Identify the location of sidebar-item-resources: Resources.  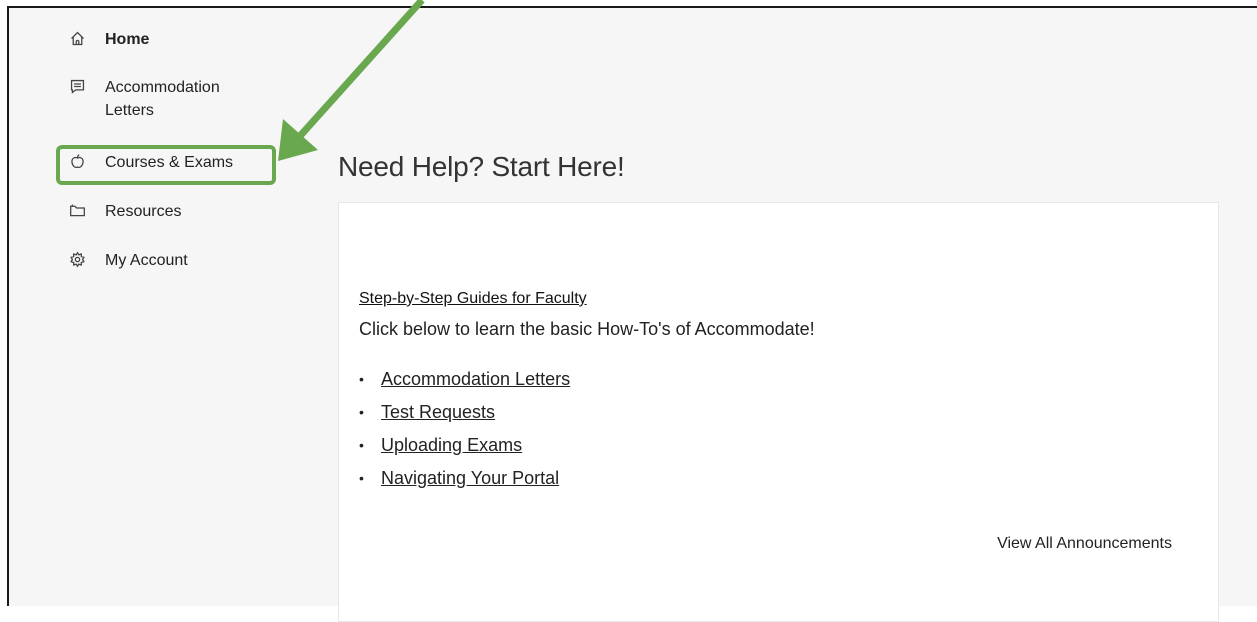
(124, 211).